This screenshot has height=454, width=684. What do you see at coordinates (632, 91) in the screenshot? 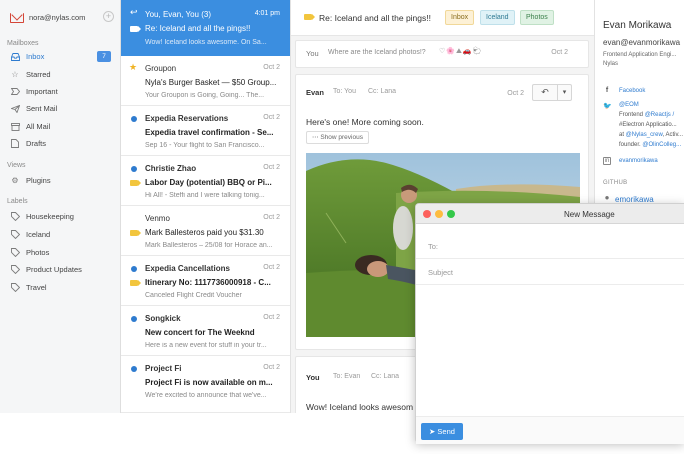
I see `facebook-link: Facebook` at bounding box center [632, 91].